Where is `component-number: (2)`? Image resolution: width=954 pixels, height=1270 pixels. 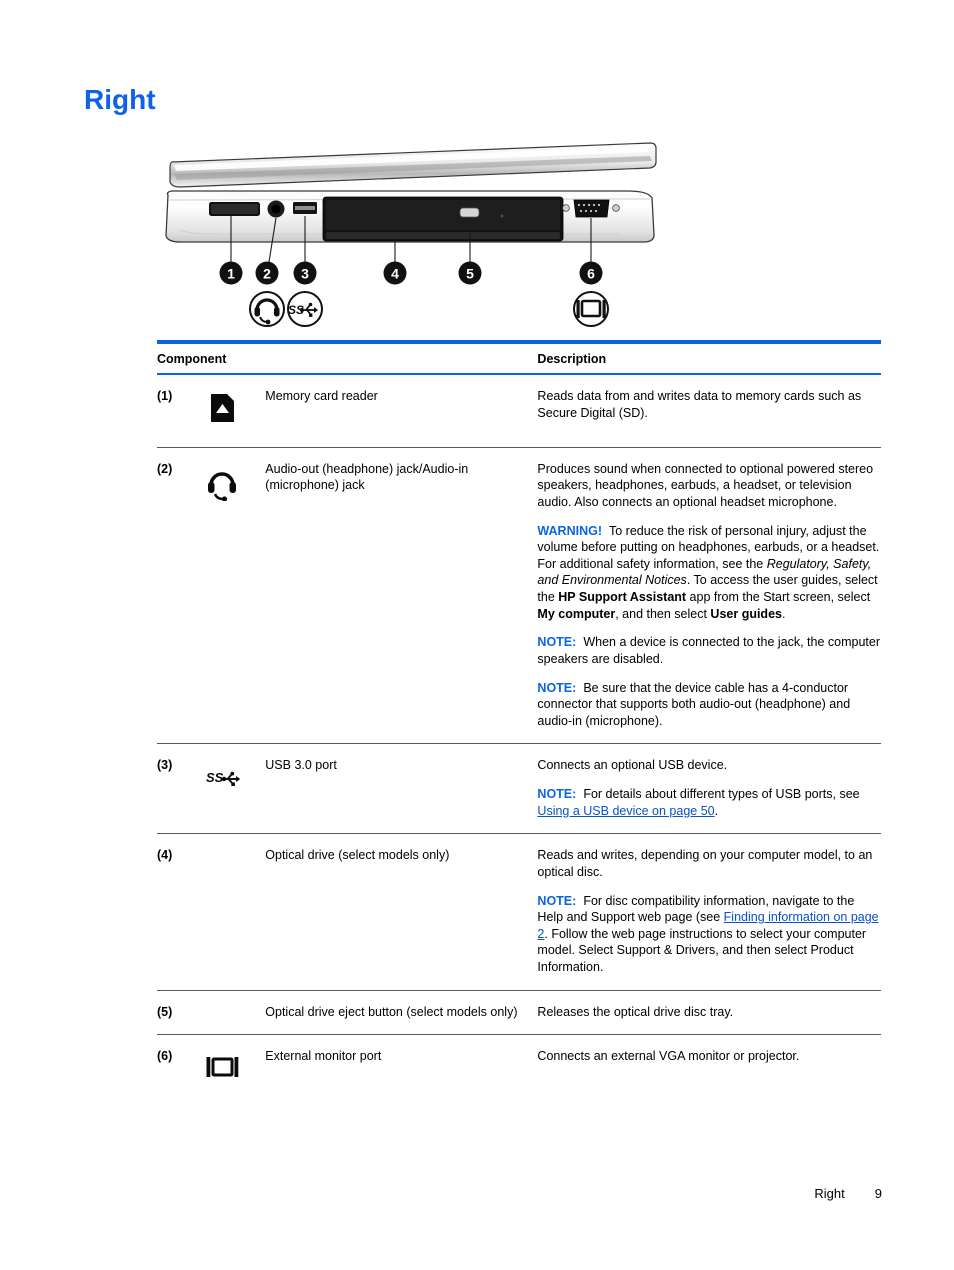 component-number: (2) is located at coordinates (180, 596).